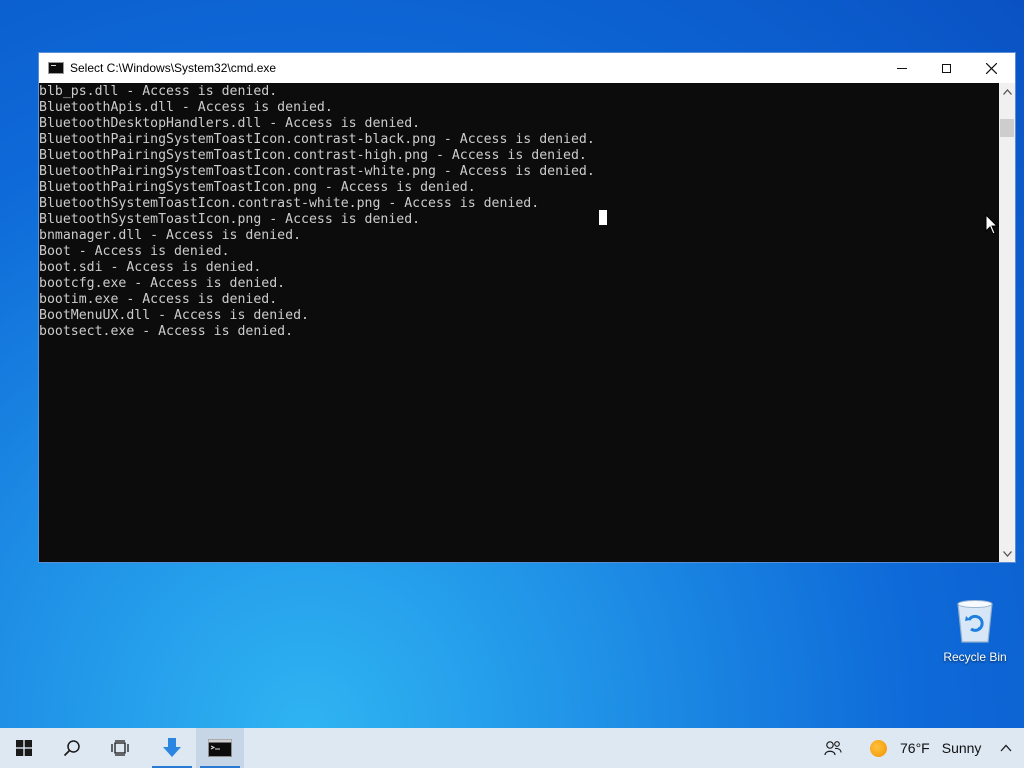 Image resolution: width=1024 pixels, height=768 pixels. I want to click on chevron-down-icon, so click(1007, 553).